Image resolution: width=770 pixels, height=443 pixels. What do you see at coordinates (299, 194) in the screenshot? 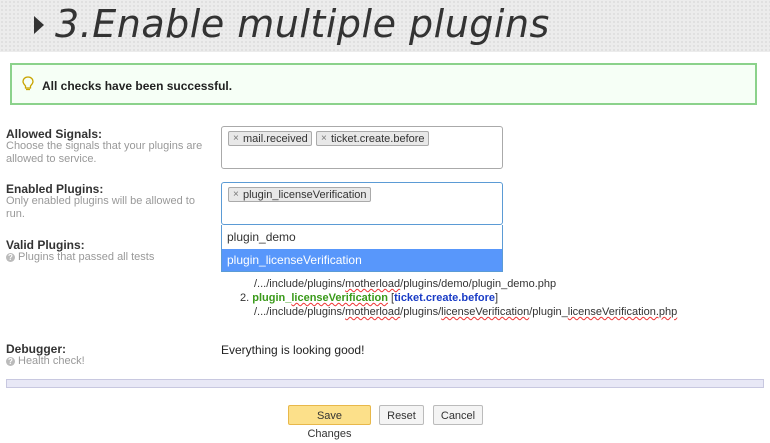
I see `plugin-tag-license-verification: × plugin_licenseVerification` at bounding box center [299, 194].